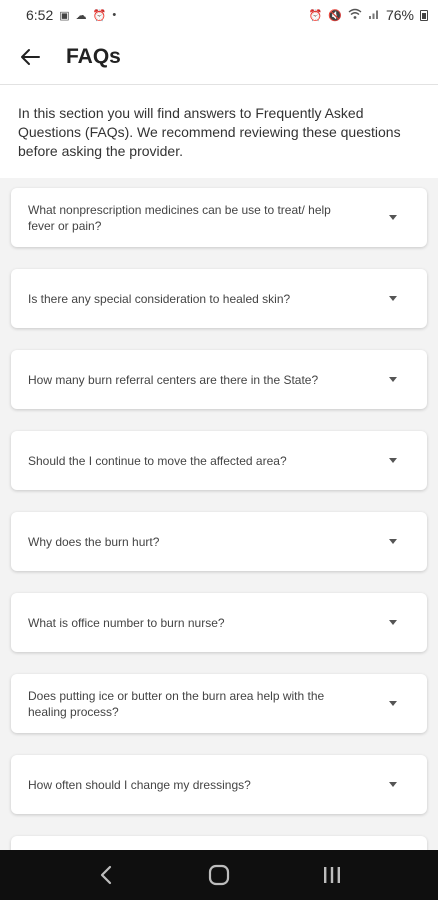 The image size is (438, 900). What do you see at coordinates (71, 15) in the screenshot?
I see `status-left: 6:52 ▣ ☁ ⏰ •` at bounding box center [71, 15].